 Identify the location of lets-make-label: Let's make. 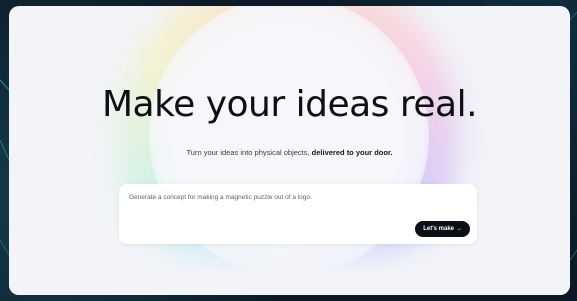
(438, 229).